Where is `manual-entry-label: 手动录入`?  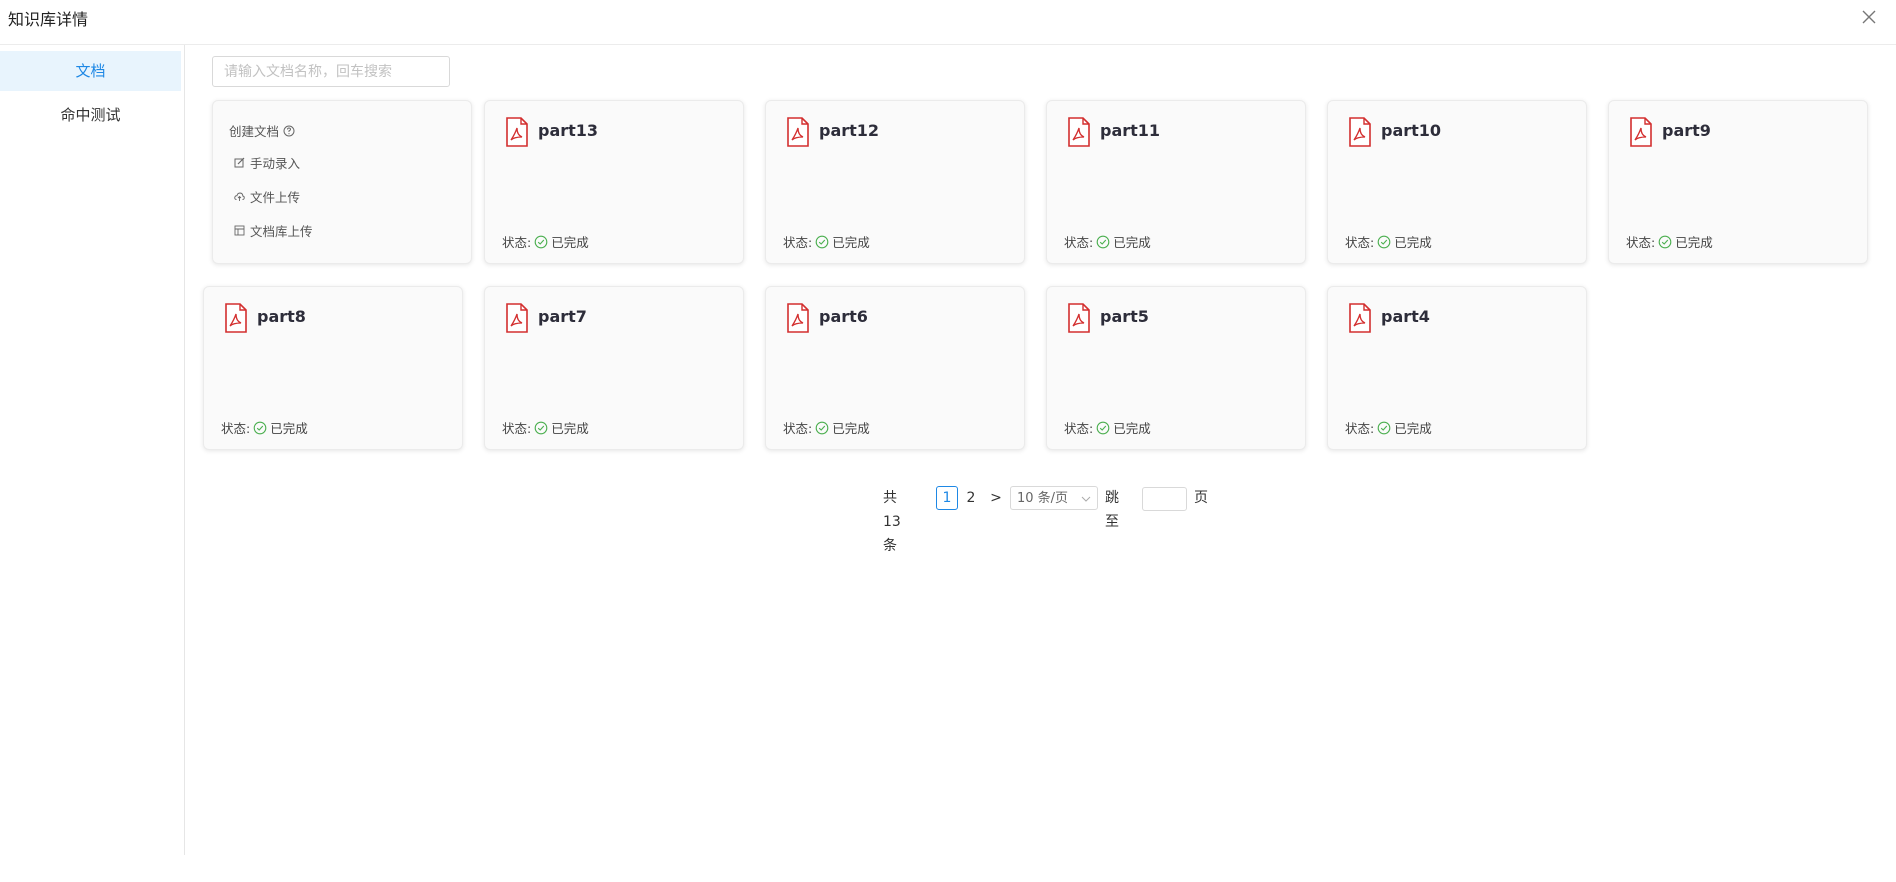
manual-entry-label: 手动录入 is located at coordinates (275, 163).